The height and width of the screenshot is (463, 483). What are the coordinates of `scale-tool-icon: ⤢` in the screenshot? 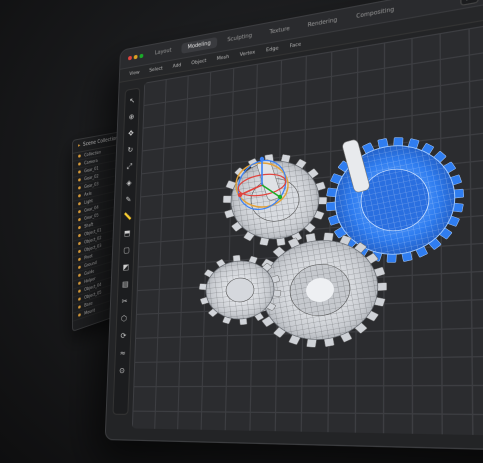 It's located at (130, 167).